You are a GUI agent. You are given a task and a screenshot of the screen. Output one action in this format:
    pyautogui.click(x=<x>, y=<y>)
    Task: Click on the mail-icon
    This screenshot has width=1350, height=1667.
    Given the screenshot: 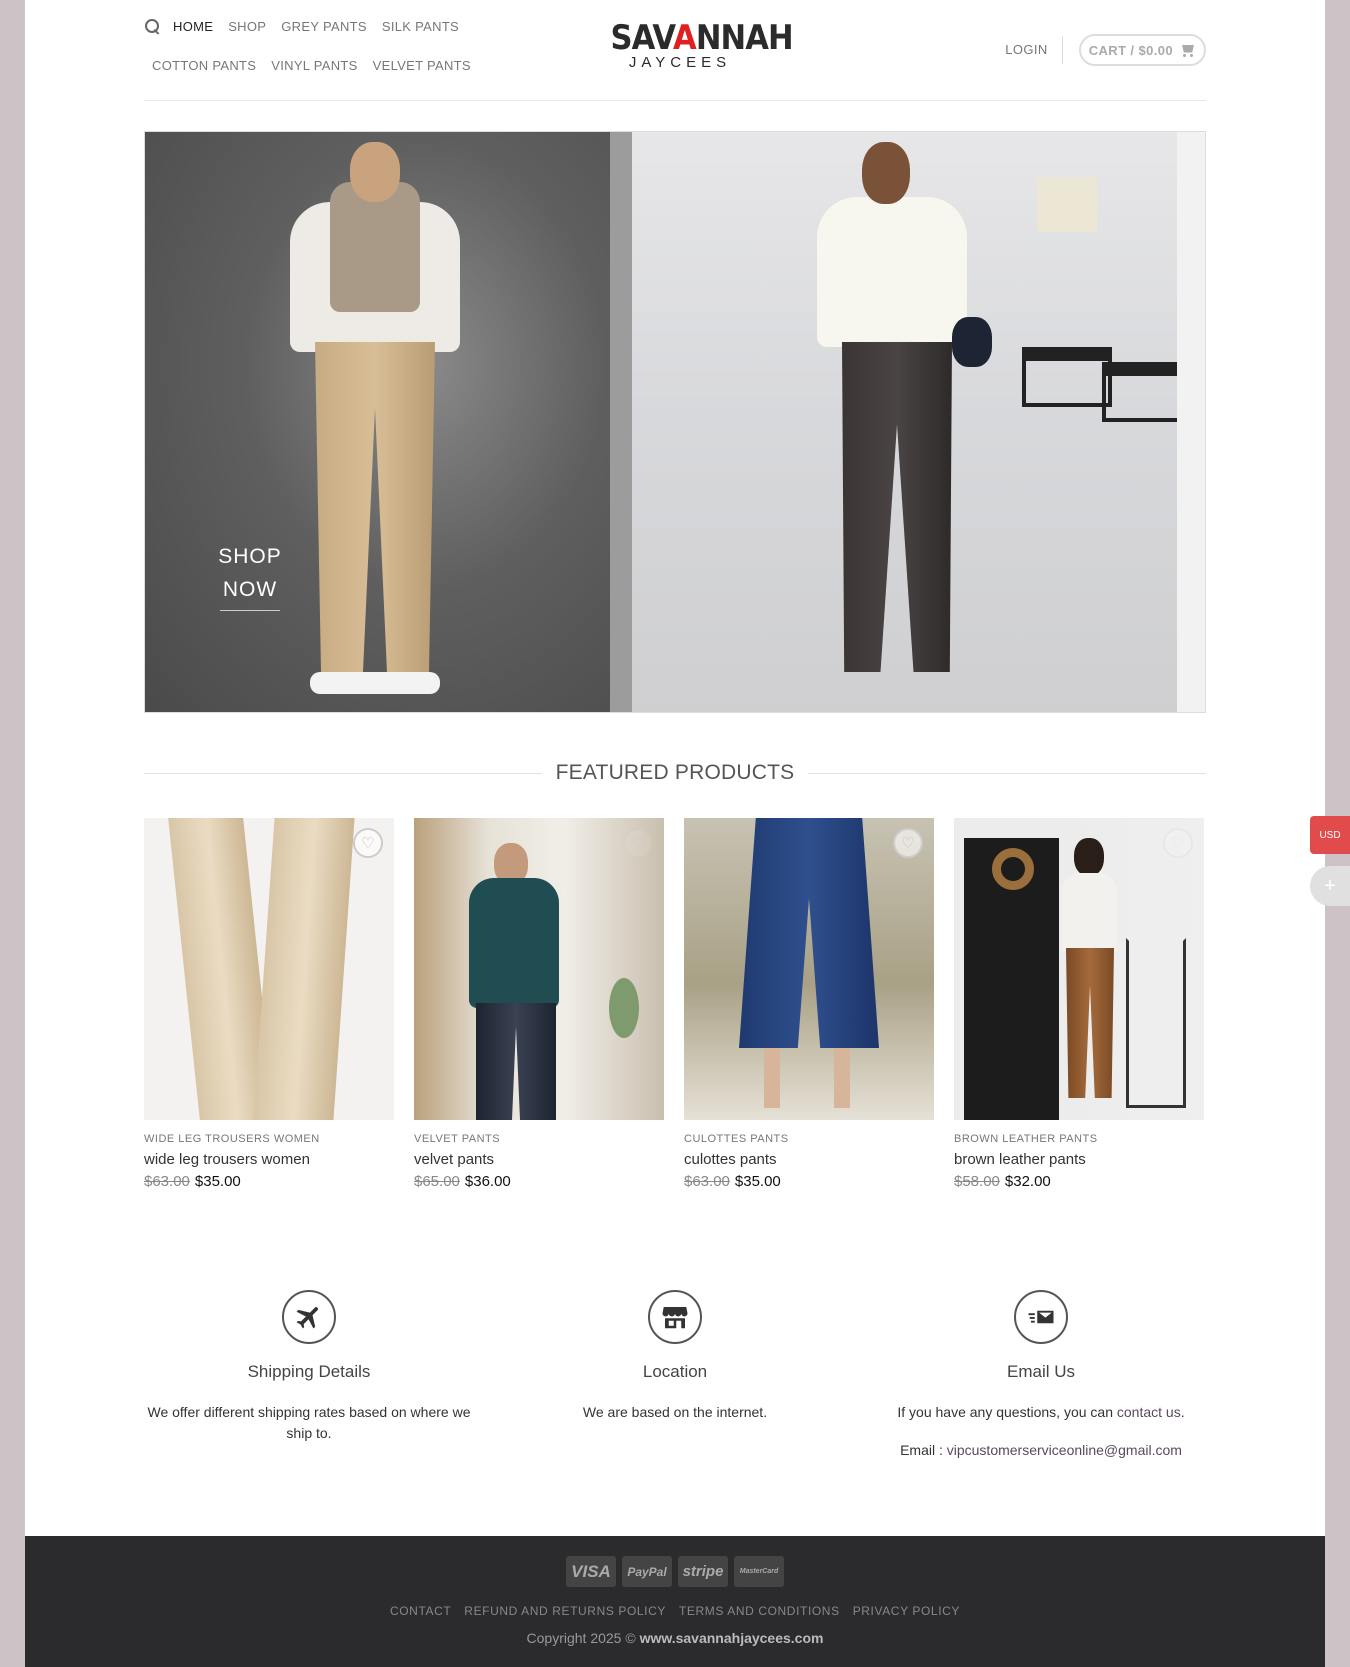 What is the action you would take?
    pyautogui.click(x=1041, y=1317)
    